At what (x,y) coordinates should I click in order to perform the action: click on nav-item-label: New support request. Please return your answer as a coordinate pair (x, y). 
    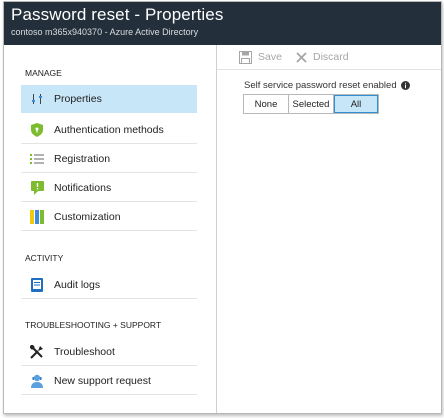
    Looking at the image, I should click on (102, 380).